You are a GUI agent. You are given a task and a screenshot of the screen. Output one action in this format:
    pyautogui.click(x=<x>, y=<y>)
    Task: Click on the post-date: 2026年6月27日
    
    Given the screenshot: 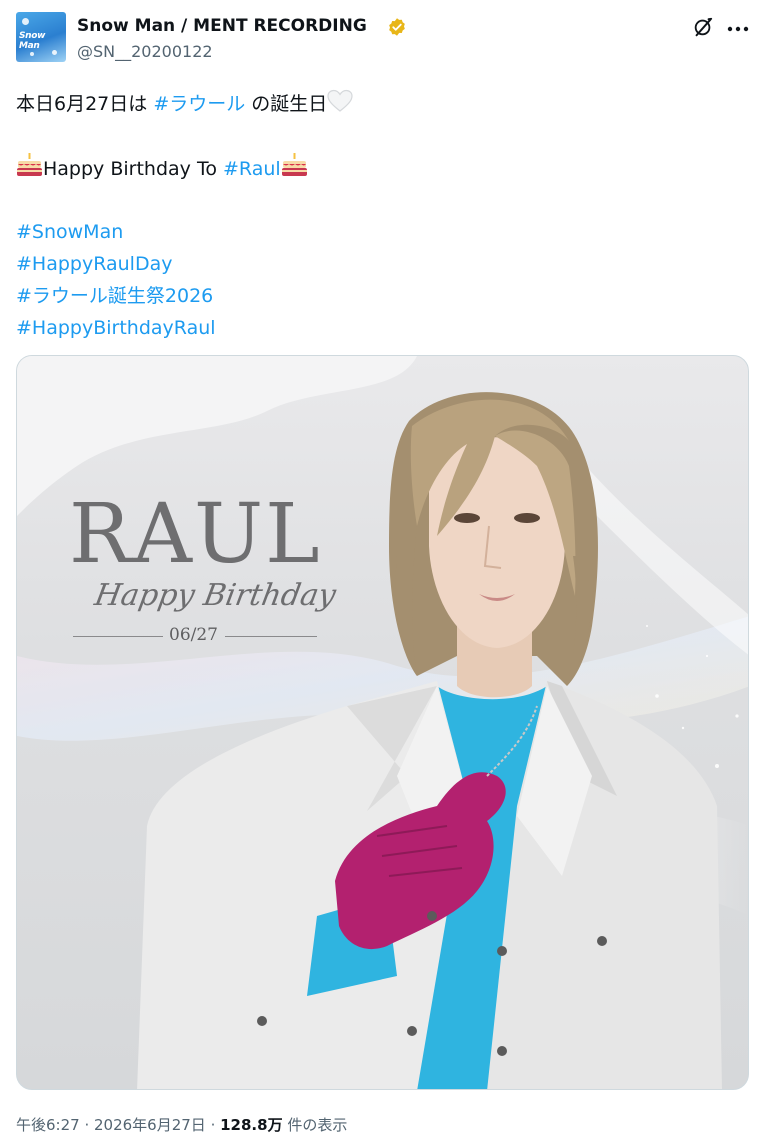 What is the action you would take?
    pyautogui.click(x=150, y=1125)
    